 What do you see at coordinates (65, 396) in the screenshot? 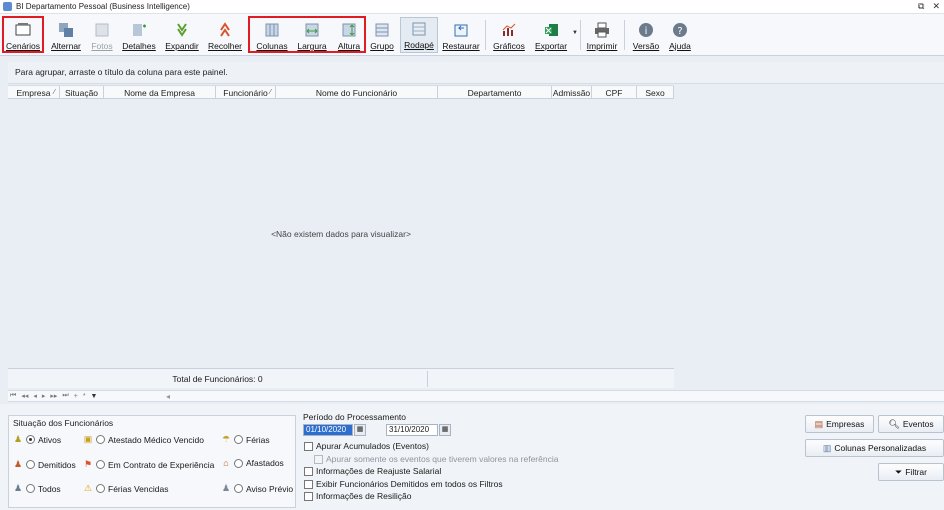
I see `last-page-icon: ⏭` at bounding box center [65, 396].